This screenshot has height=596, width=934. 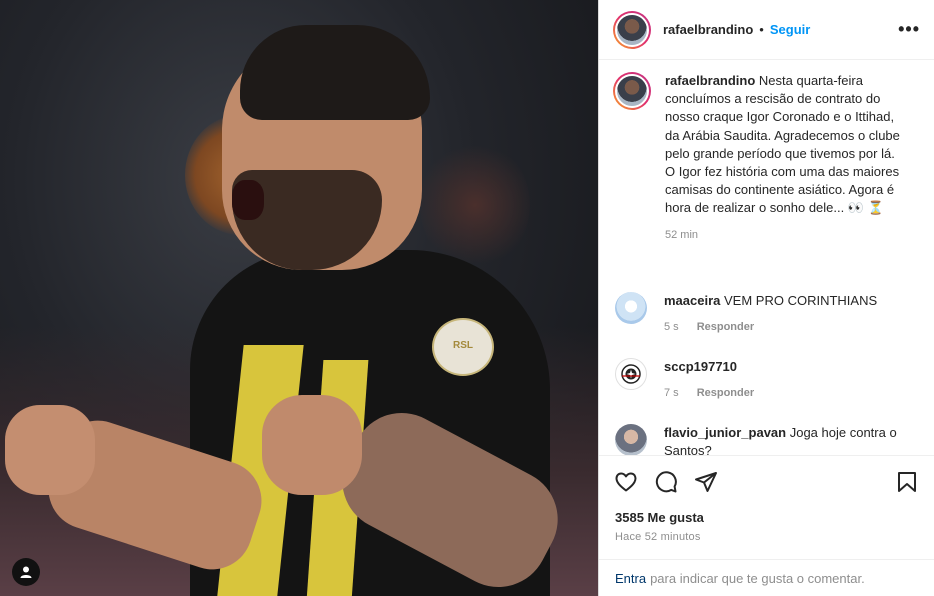 What do you see at coordinates (785, 235) in the screenshot?
I see `caption-timestamp: 52 min` at bounding box center [785, 235].